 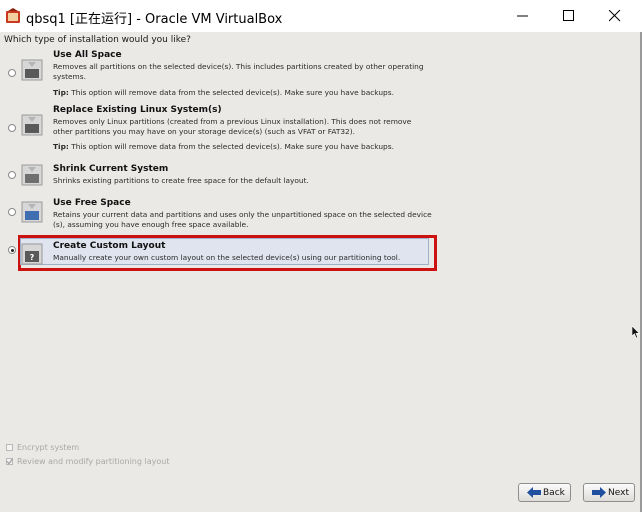 I want to click on arrow-left-icon, so click(x=534, y=492).